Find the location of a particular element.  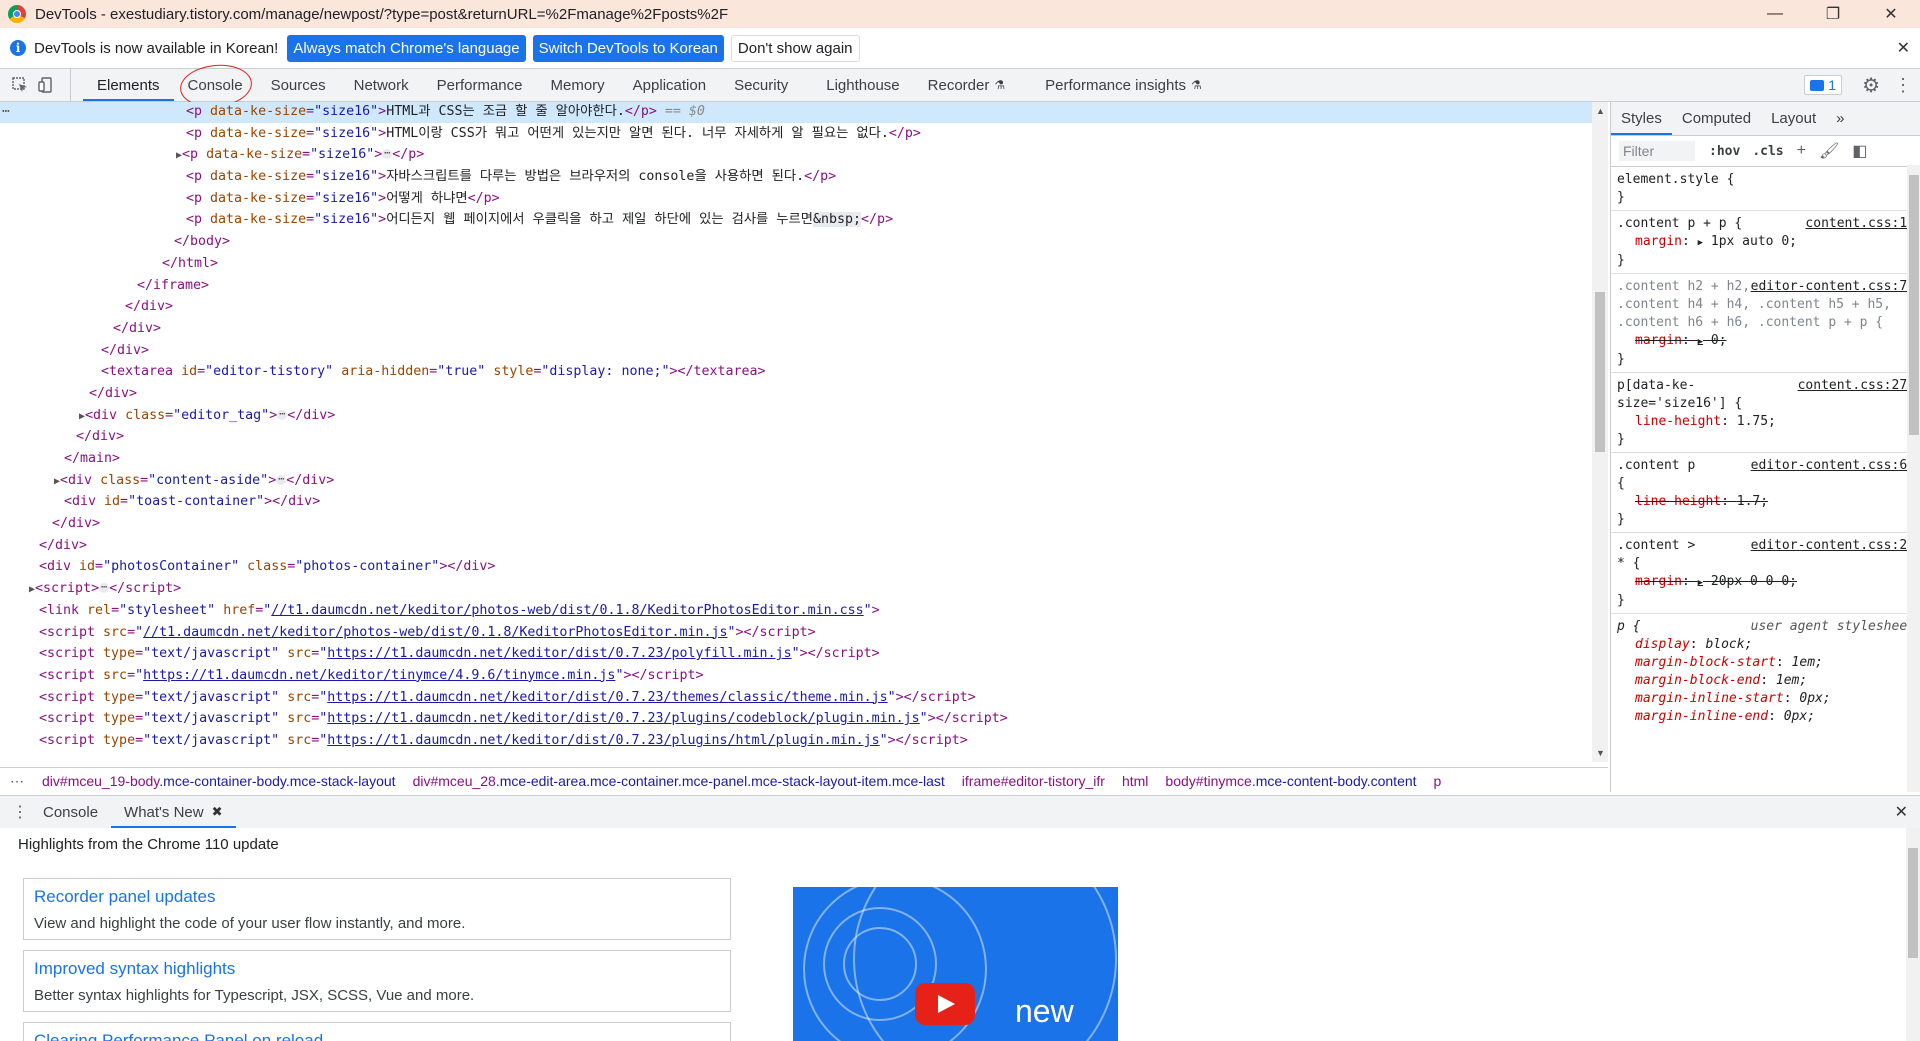

more-tabs-icon: » is located at coordinates (1840, 118).